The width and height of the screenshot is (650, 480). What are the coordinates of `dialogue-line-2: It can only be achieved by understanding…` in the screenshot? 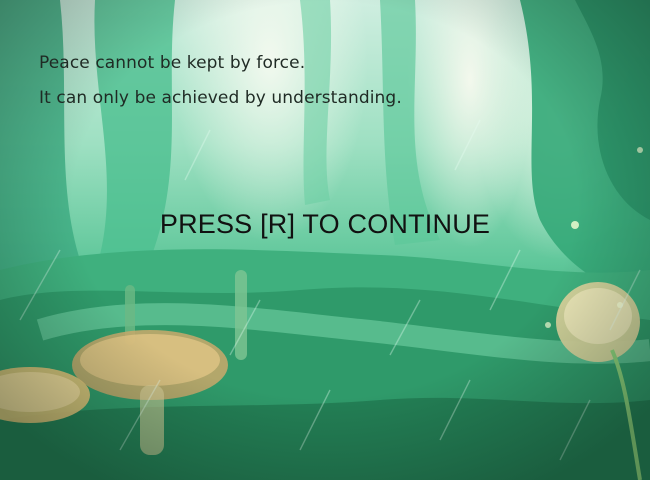 It's located at (220, 98).